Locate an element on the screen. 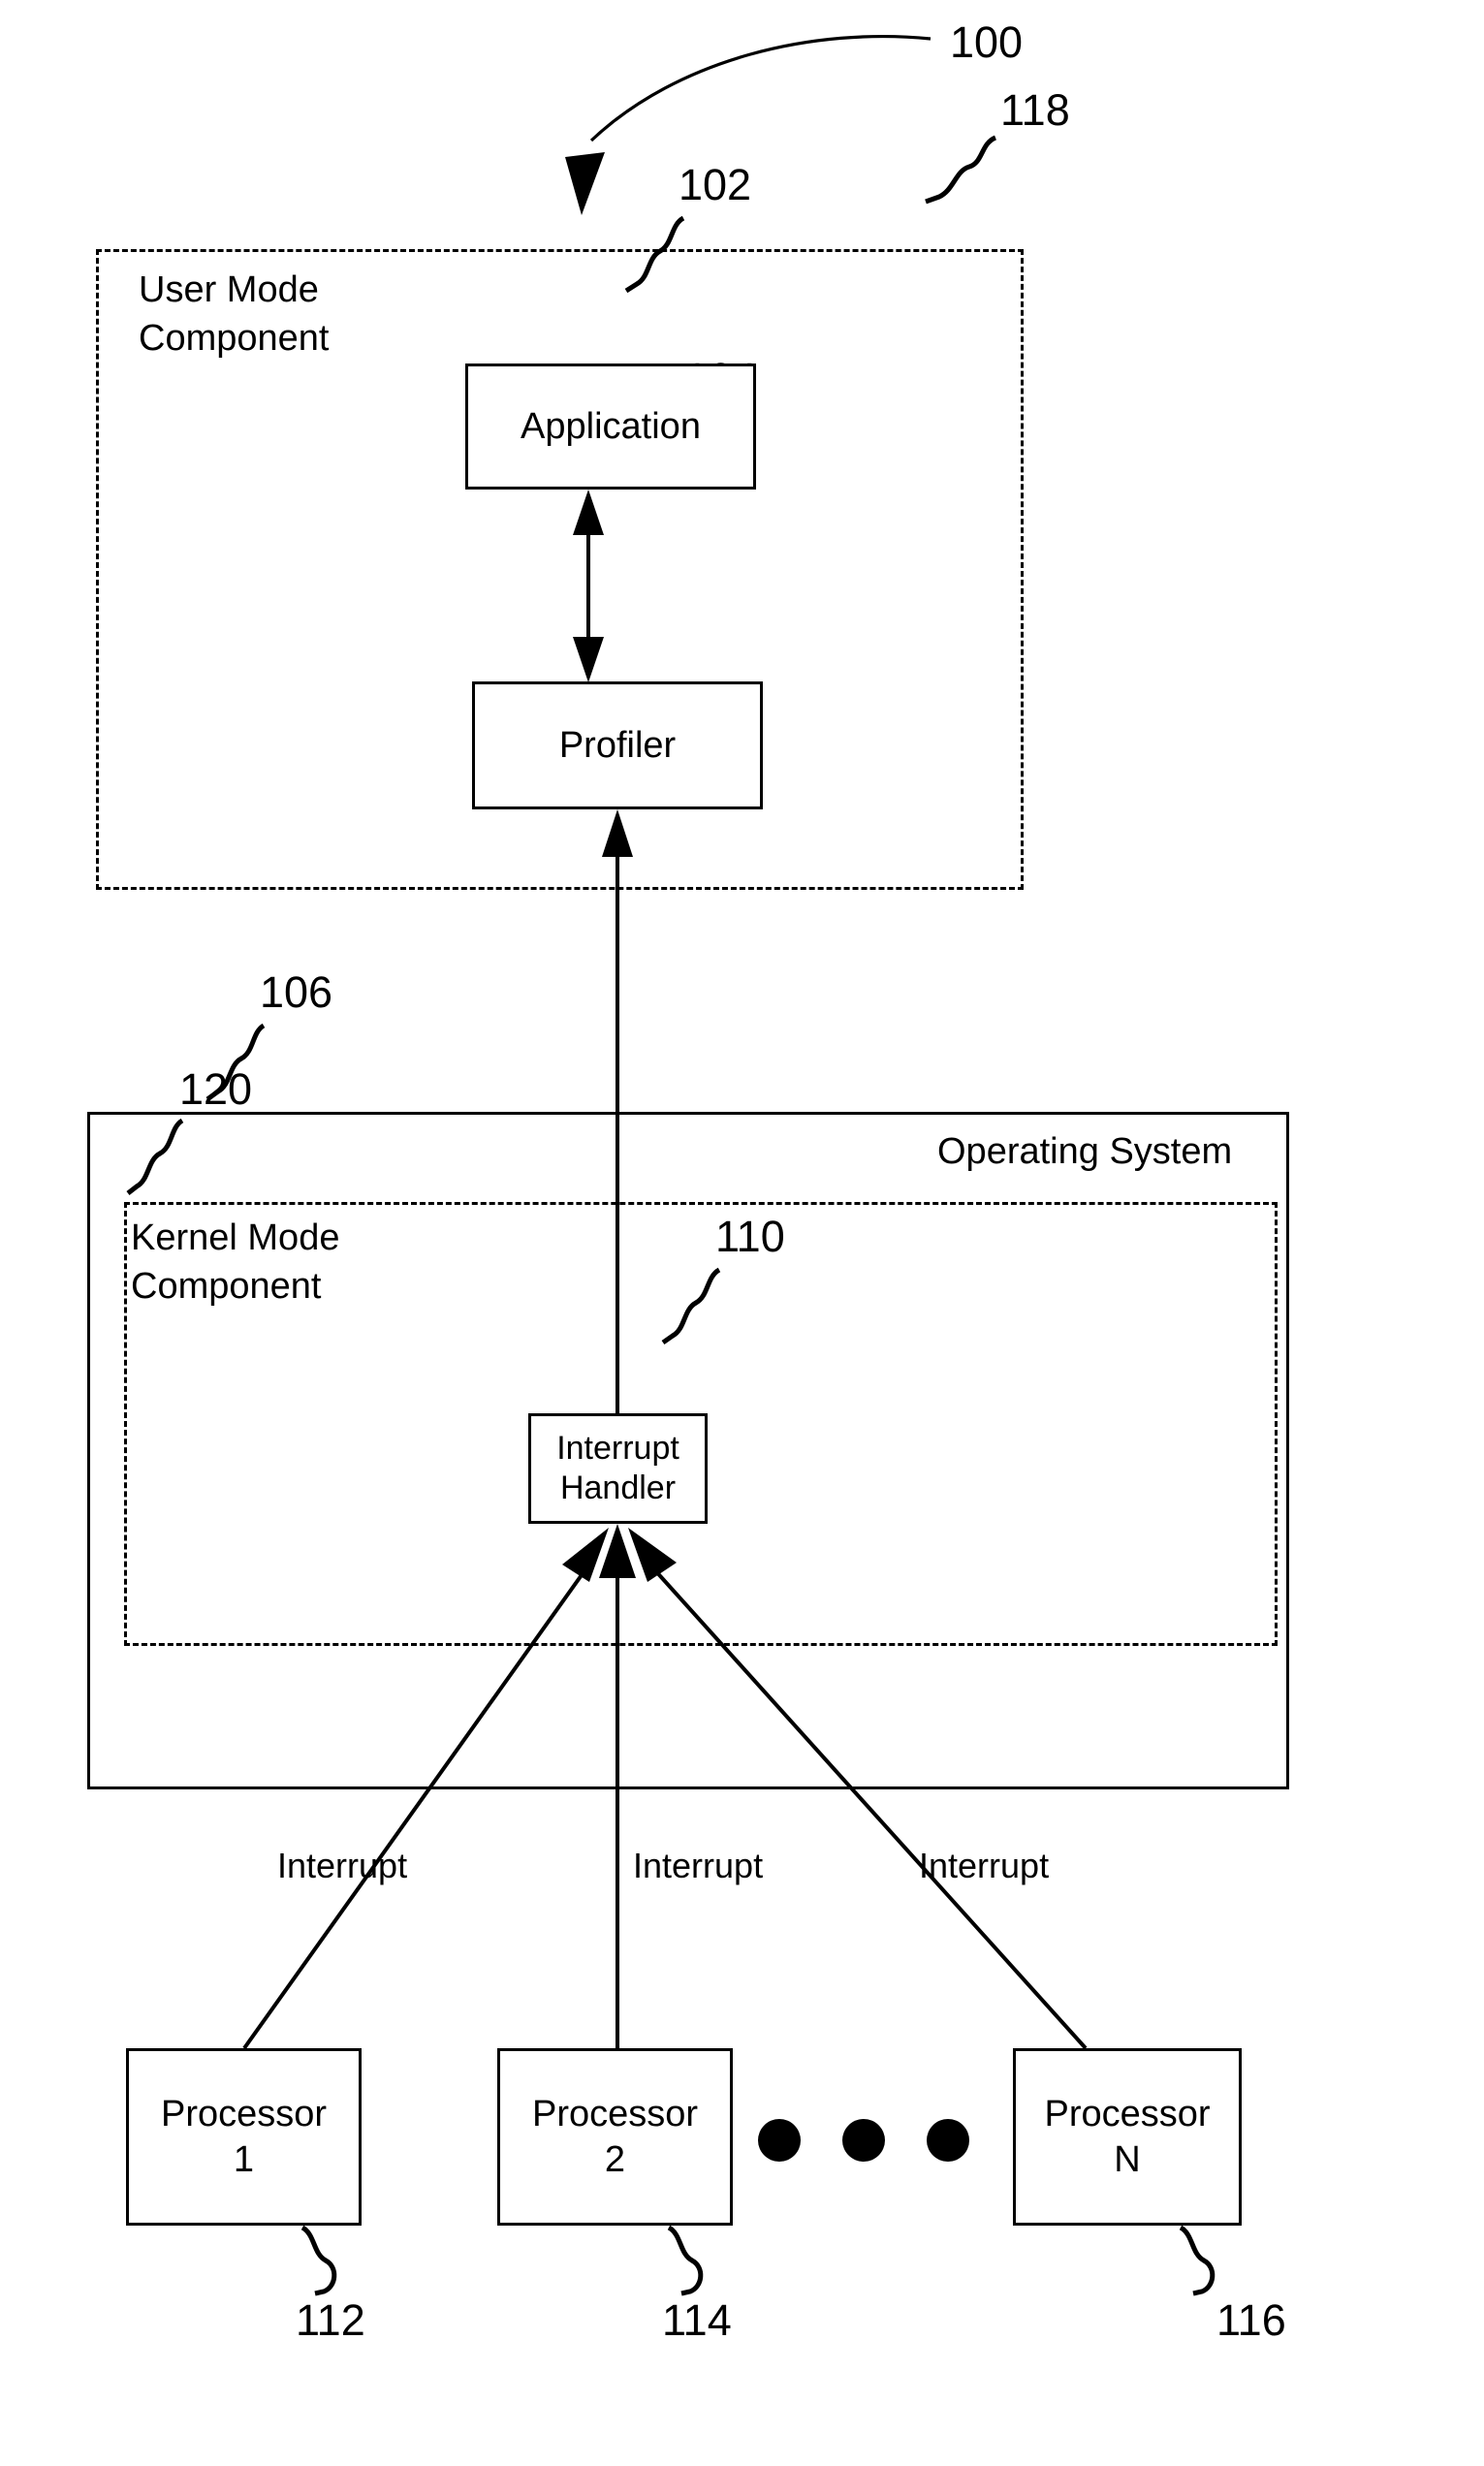 Image resolution: width=1484 pixels, height=2466 pixels. box-processor-n: Processor N is located at coordinates (1127, 2137).